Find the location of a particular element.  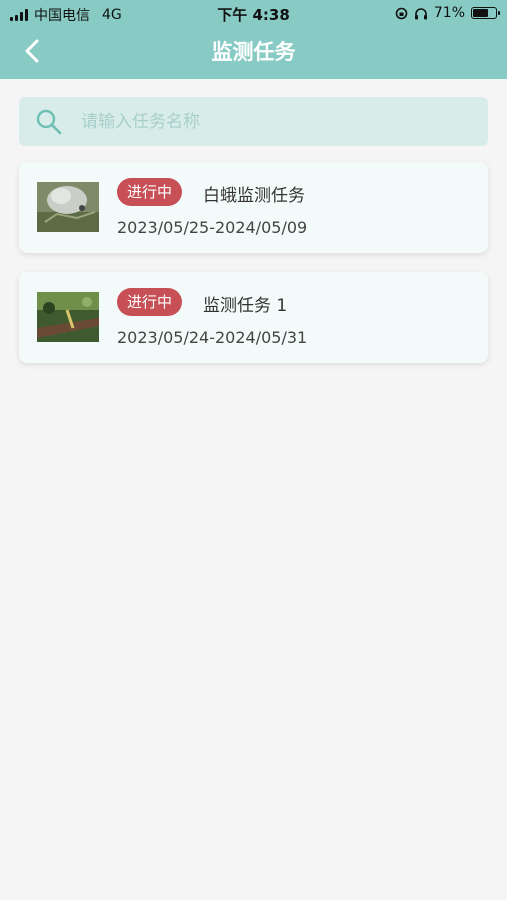

headphones-icon is located at coordinates (420, 13).